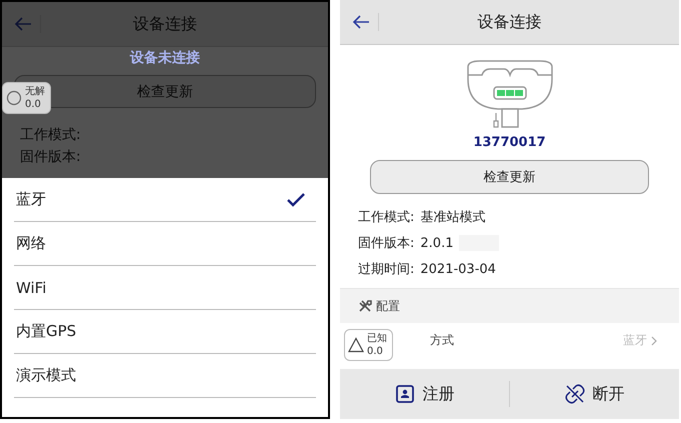  Describe the element at coordinates (165, 332) in the screenshot. I see `menu-item: 内置GPS` at that location.